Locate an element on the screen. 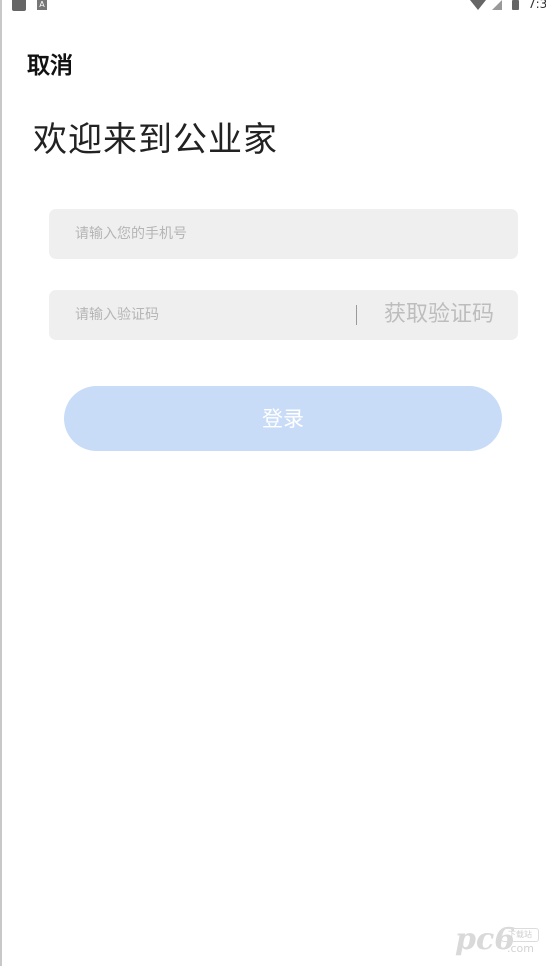 Image resolution: width=546 pixels, height=966 pixels. wifi-icon is located at coordinates (478, 5).